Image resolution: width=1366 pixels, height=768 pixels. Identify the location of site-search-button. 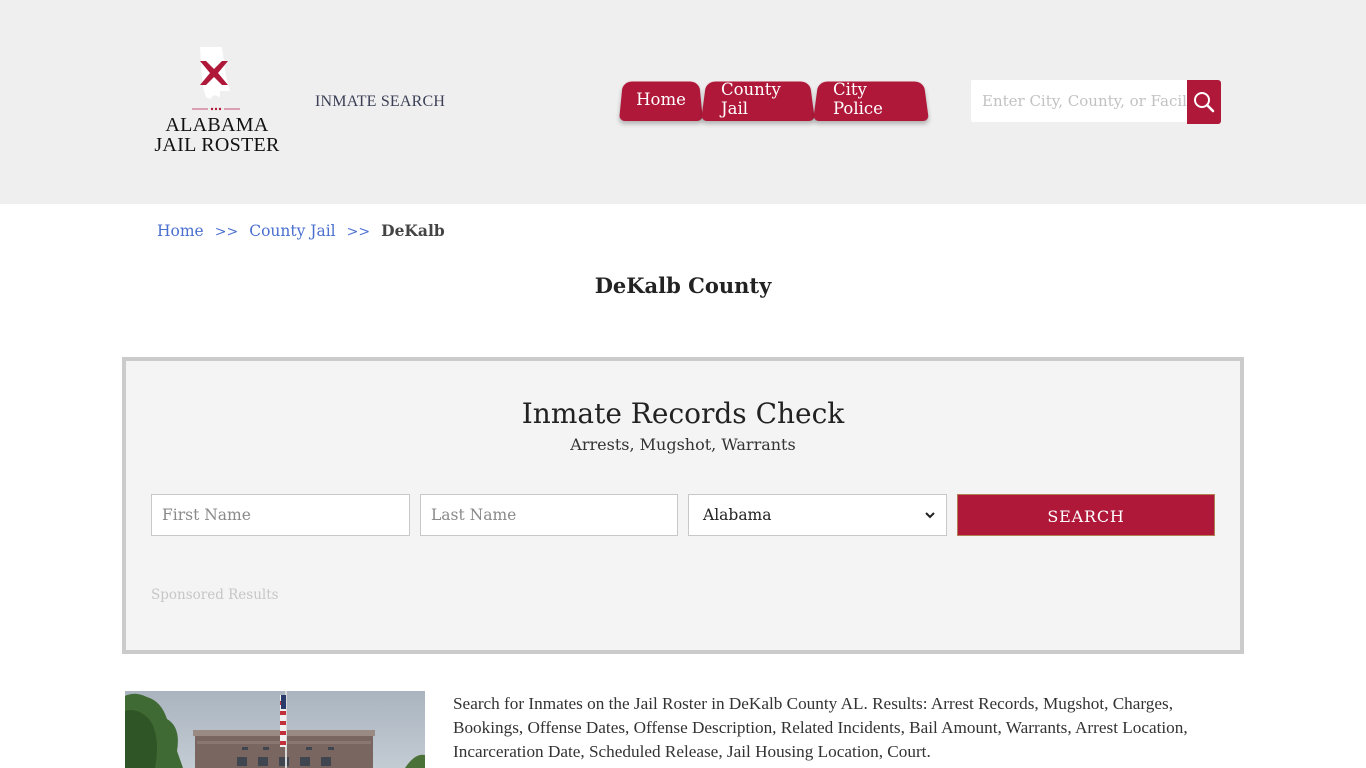
(1204, 102).